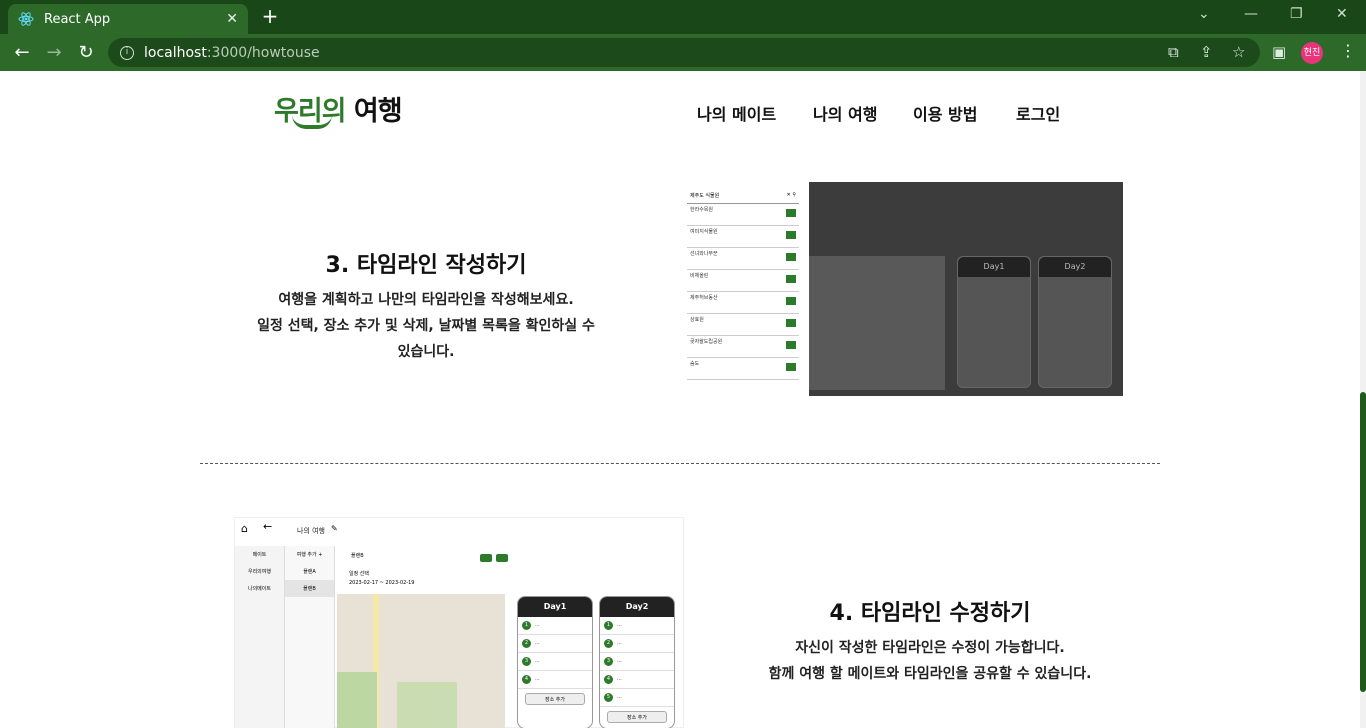 The width and height of the screenshot is (1366, 728). Describe the element at coordinates (680, 463) in the screenshot. I see `section-divider` at that location.